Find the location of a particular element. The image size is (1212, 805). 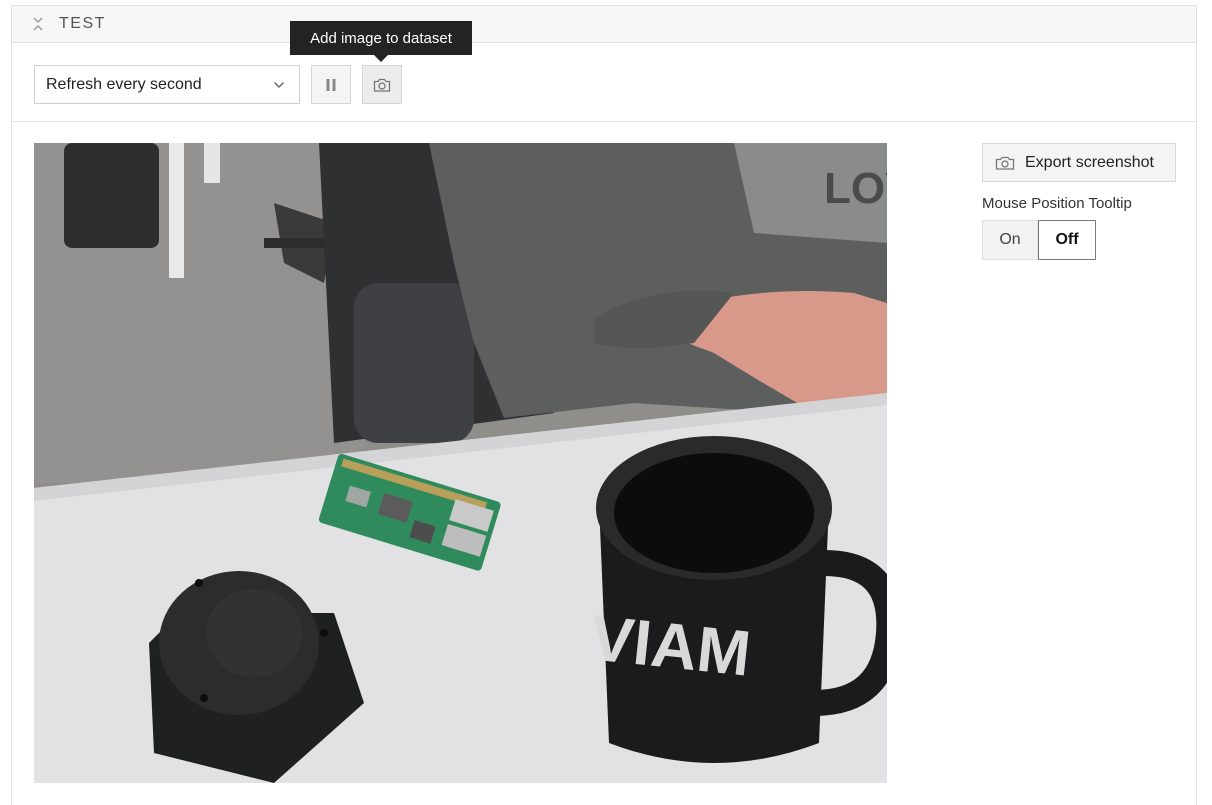

refresh-rate-select: Refresh every second is located at coordinates (167, 84).